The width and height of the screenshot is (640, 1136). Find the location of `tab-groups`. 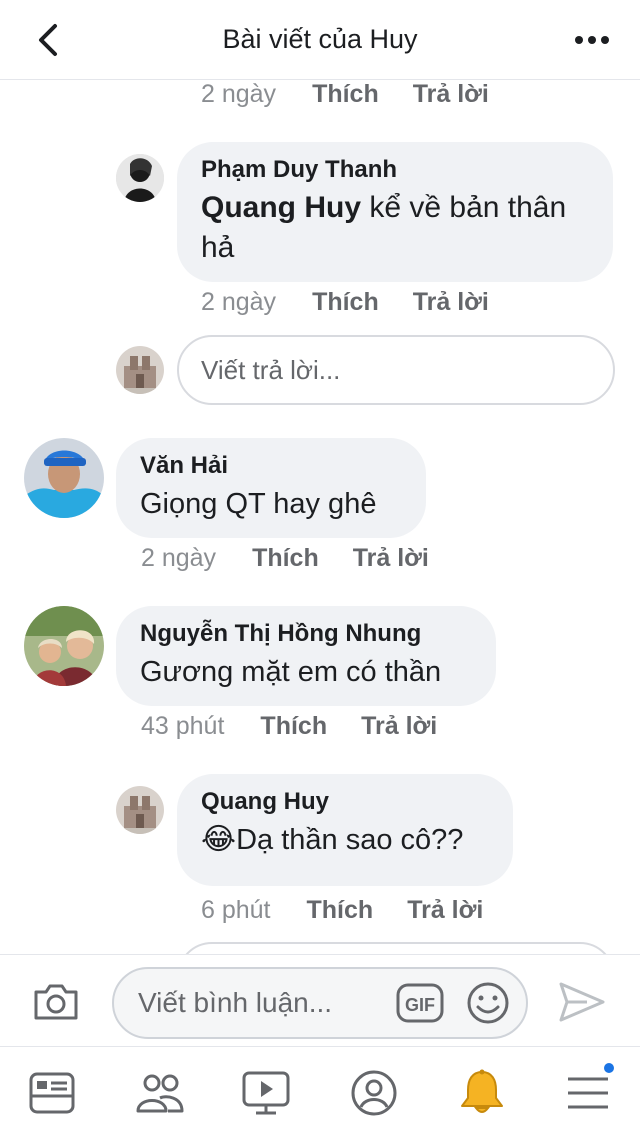

tab-groups is located at coordinates (160, 1093).